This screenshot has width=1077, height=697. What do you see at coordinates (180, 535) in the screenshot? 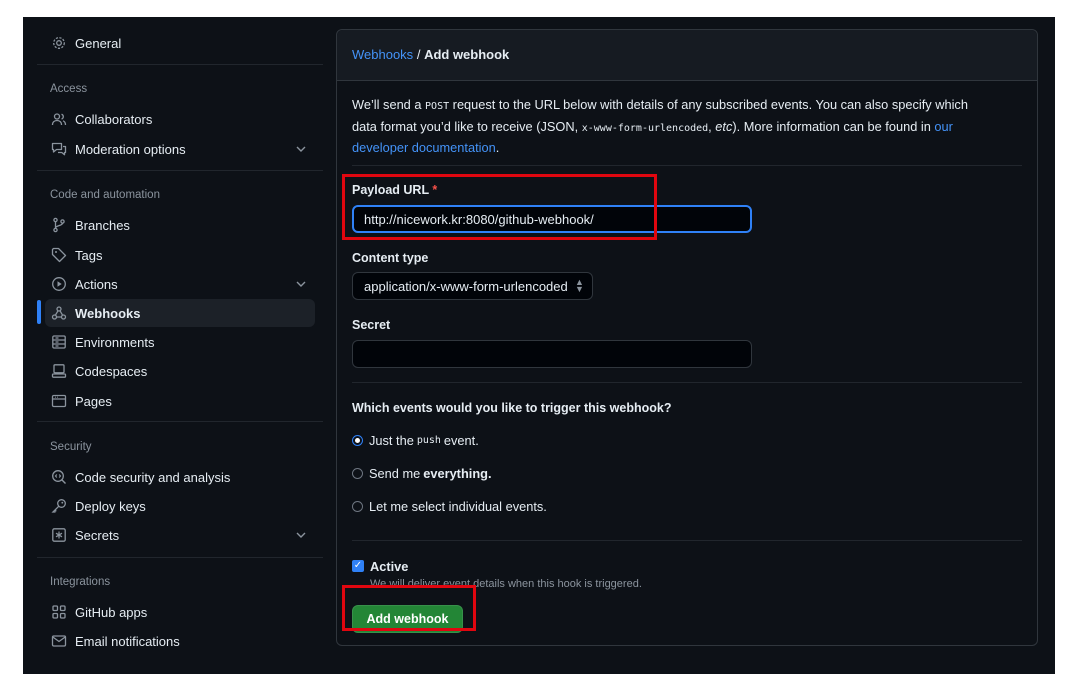
I see `sidebar-item-secrets: Secrets` at bounding box center [180, 535].